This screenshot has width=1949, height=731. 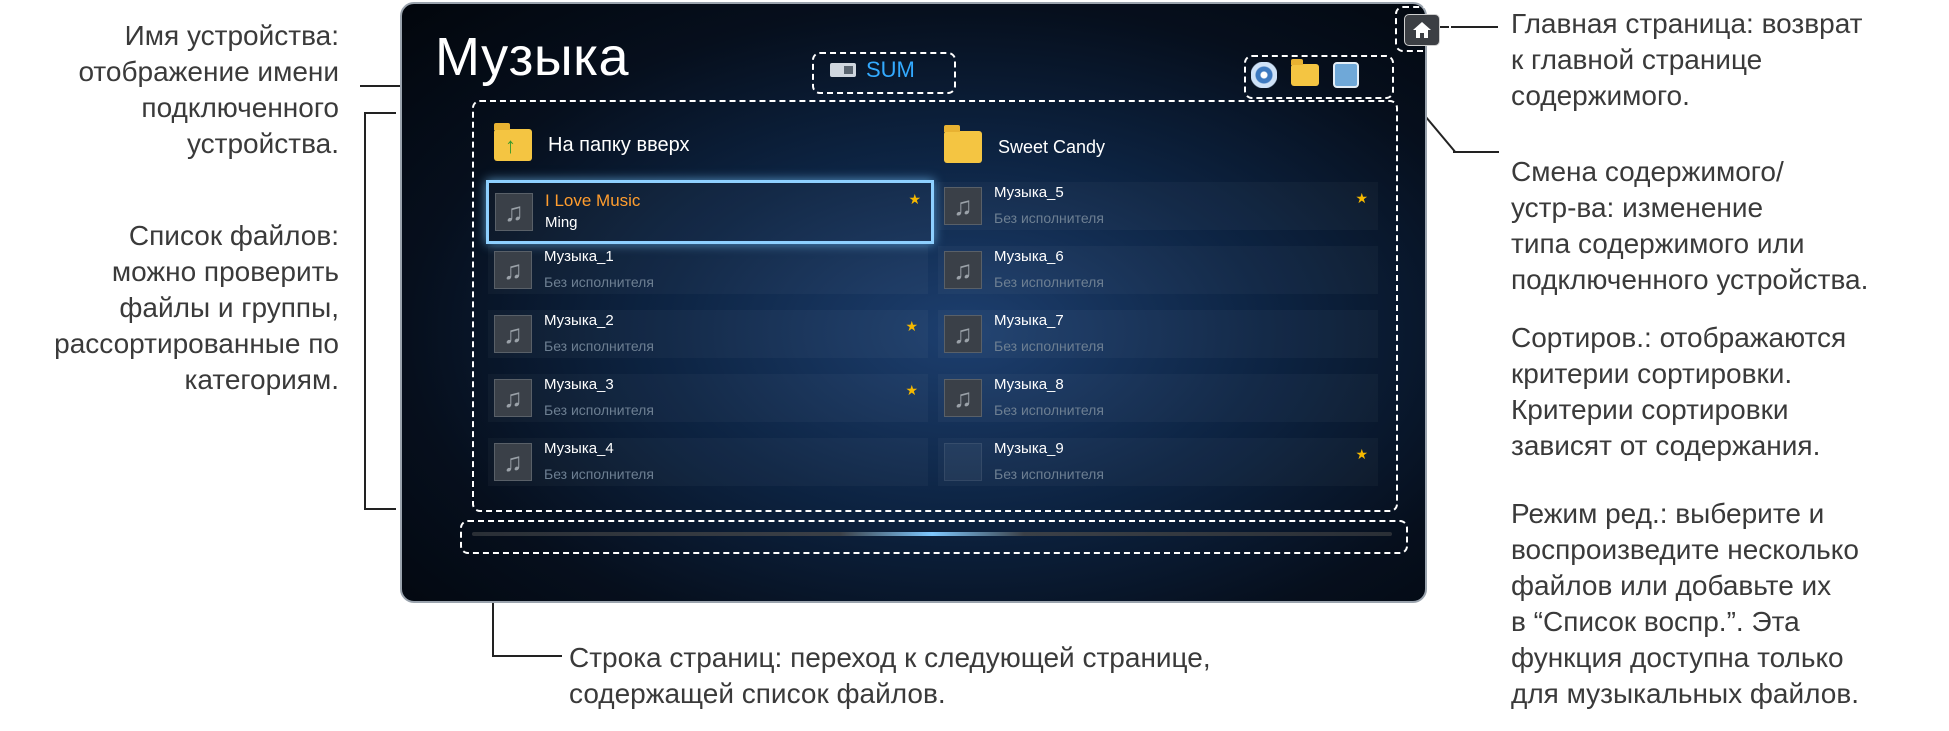 What do you see at coordinates (963, 462) in the screenshot?
I see `empty-thumbnail` at bounding box center [963, 462].